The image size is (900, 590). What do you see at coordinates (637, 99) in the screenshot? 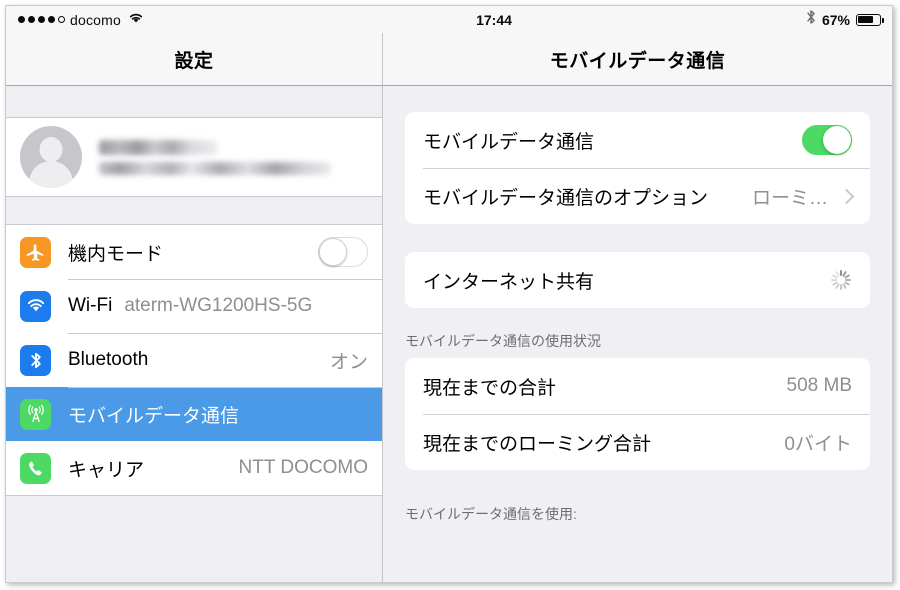
I see `detail-top-gap` at bounding box center [637, 99].